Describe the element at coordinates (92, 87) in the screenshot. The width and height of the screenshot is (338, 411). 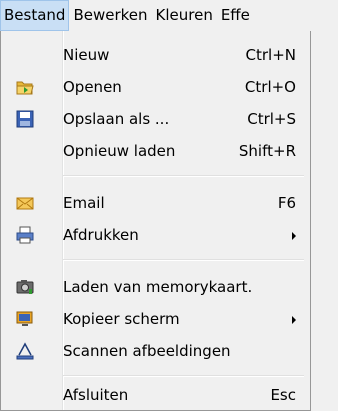
I see `menu-item-label: Openen` at that location.